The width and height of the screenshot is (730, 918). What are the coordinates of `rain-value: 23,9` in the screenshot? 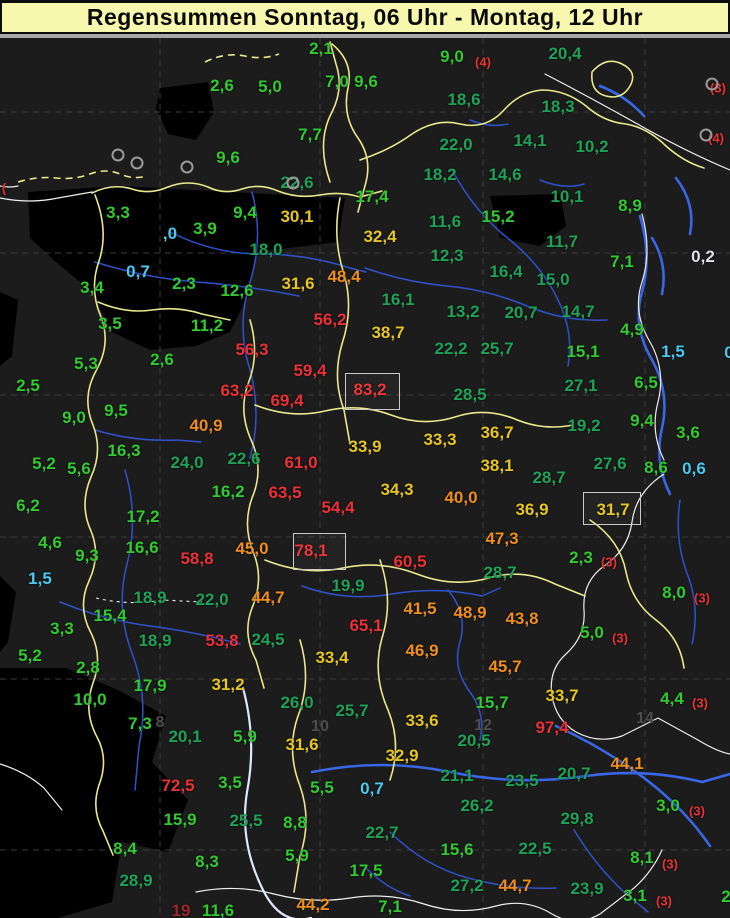 It's located at (587, 888).